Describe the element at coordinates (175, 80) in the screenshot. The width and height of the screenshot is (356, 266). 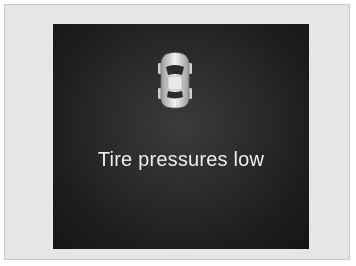
I see `car-top-view-icon` at that location.